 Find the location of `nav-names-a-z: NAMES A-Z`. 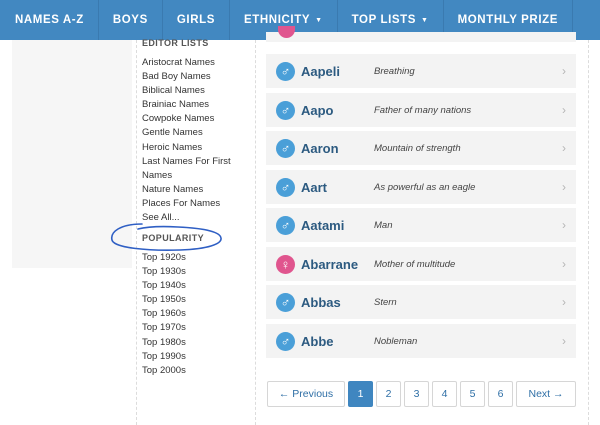

nav-names-a-z: NAMES A-Z is located at coordinates (49, 20).